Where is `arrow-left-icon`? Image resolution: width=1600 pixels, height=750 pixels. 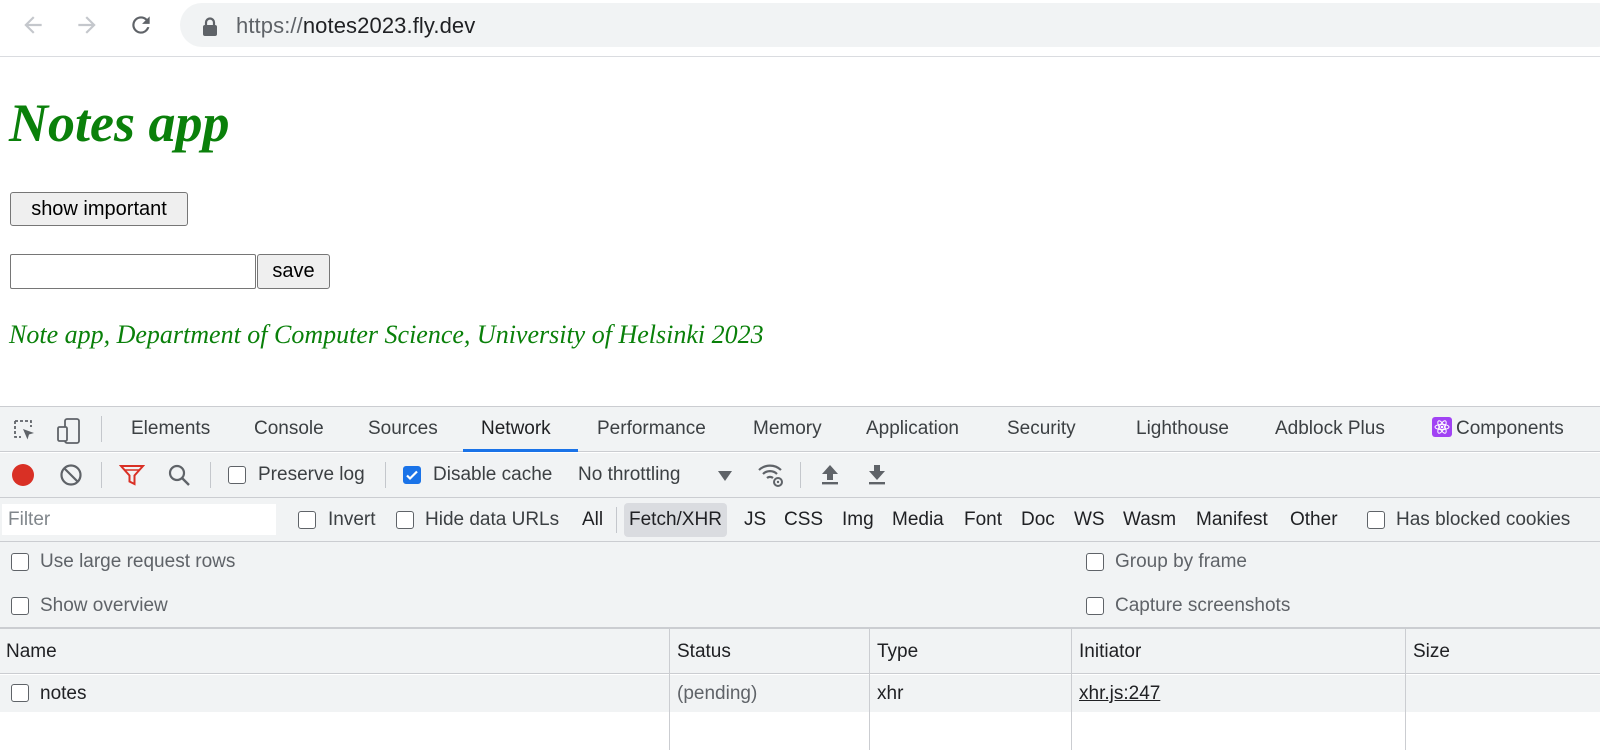
arrow-left-icon is located at coordinates (33, 25).